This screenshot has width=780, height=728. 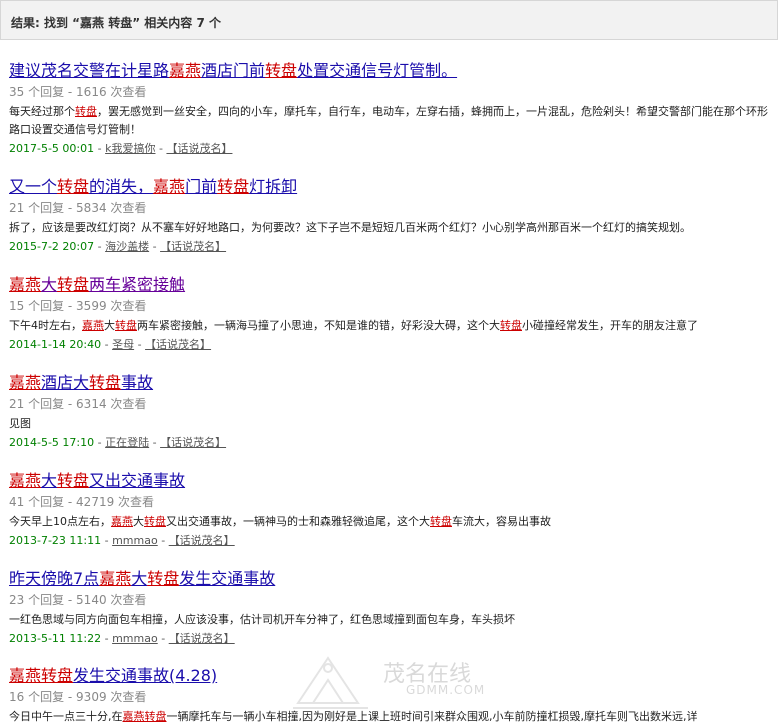 I want to click on text-segment: 灯拆卸, so click(x=273, y=186).